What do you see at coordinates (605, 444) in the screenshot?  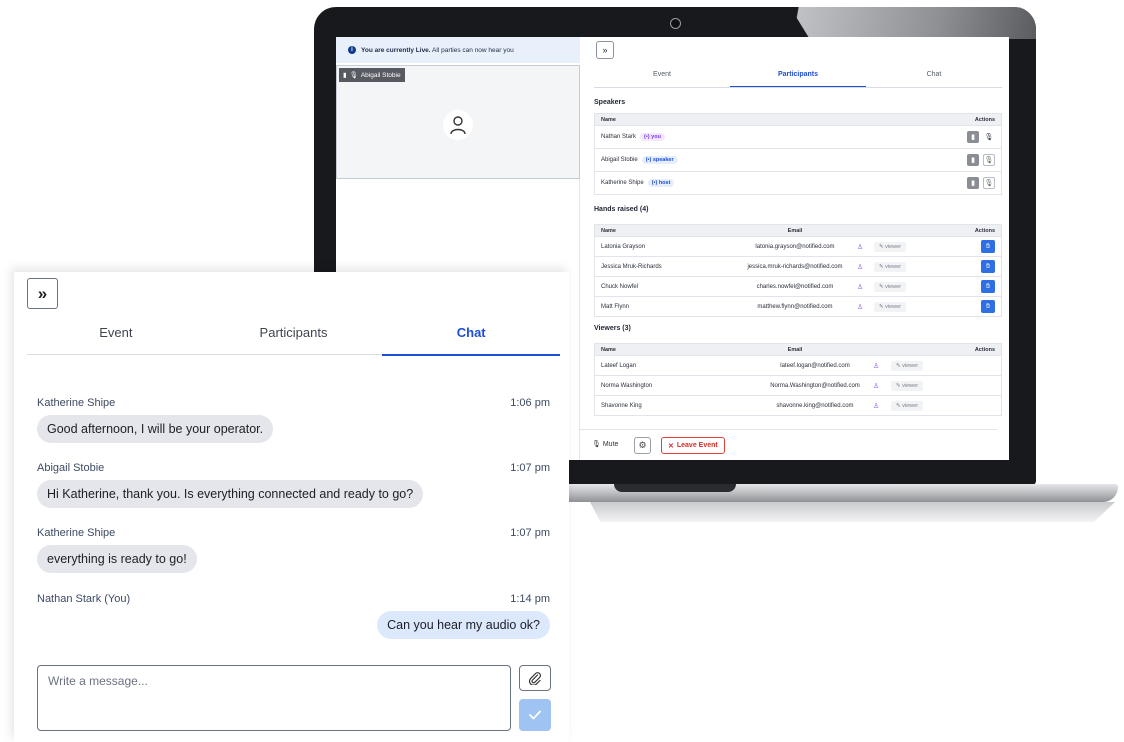 I see `mute-button: 🎙︎ Mute` at bounding box center [605, 444].